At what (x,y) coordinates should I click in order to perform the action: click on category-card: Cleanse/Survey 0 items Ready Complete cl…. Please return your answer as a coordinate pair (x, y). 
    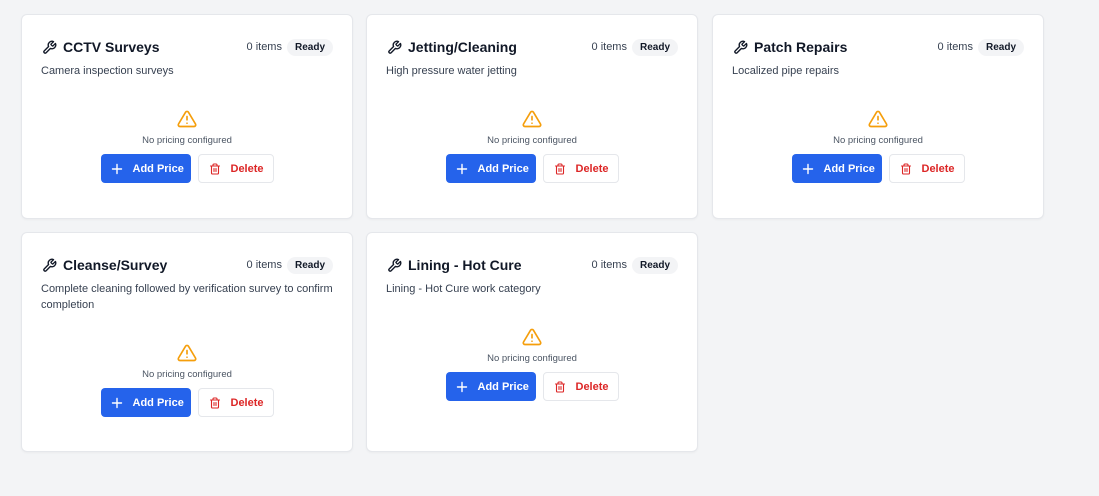
    Looking at the image, I should click on (187, 342).